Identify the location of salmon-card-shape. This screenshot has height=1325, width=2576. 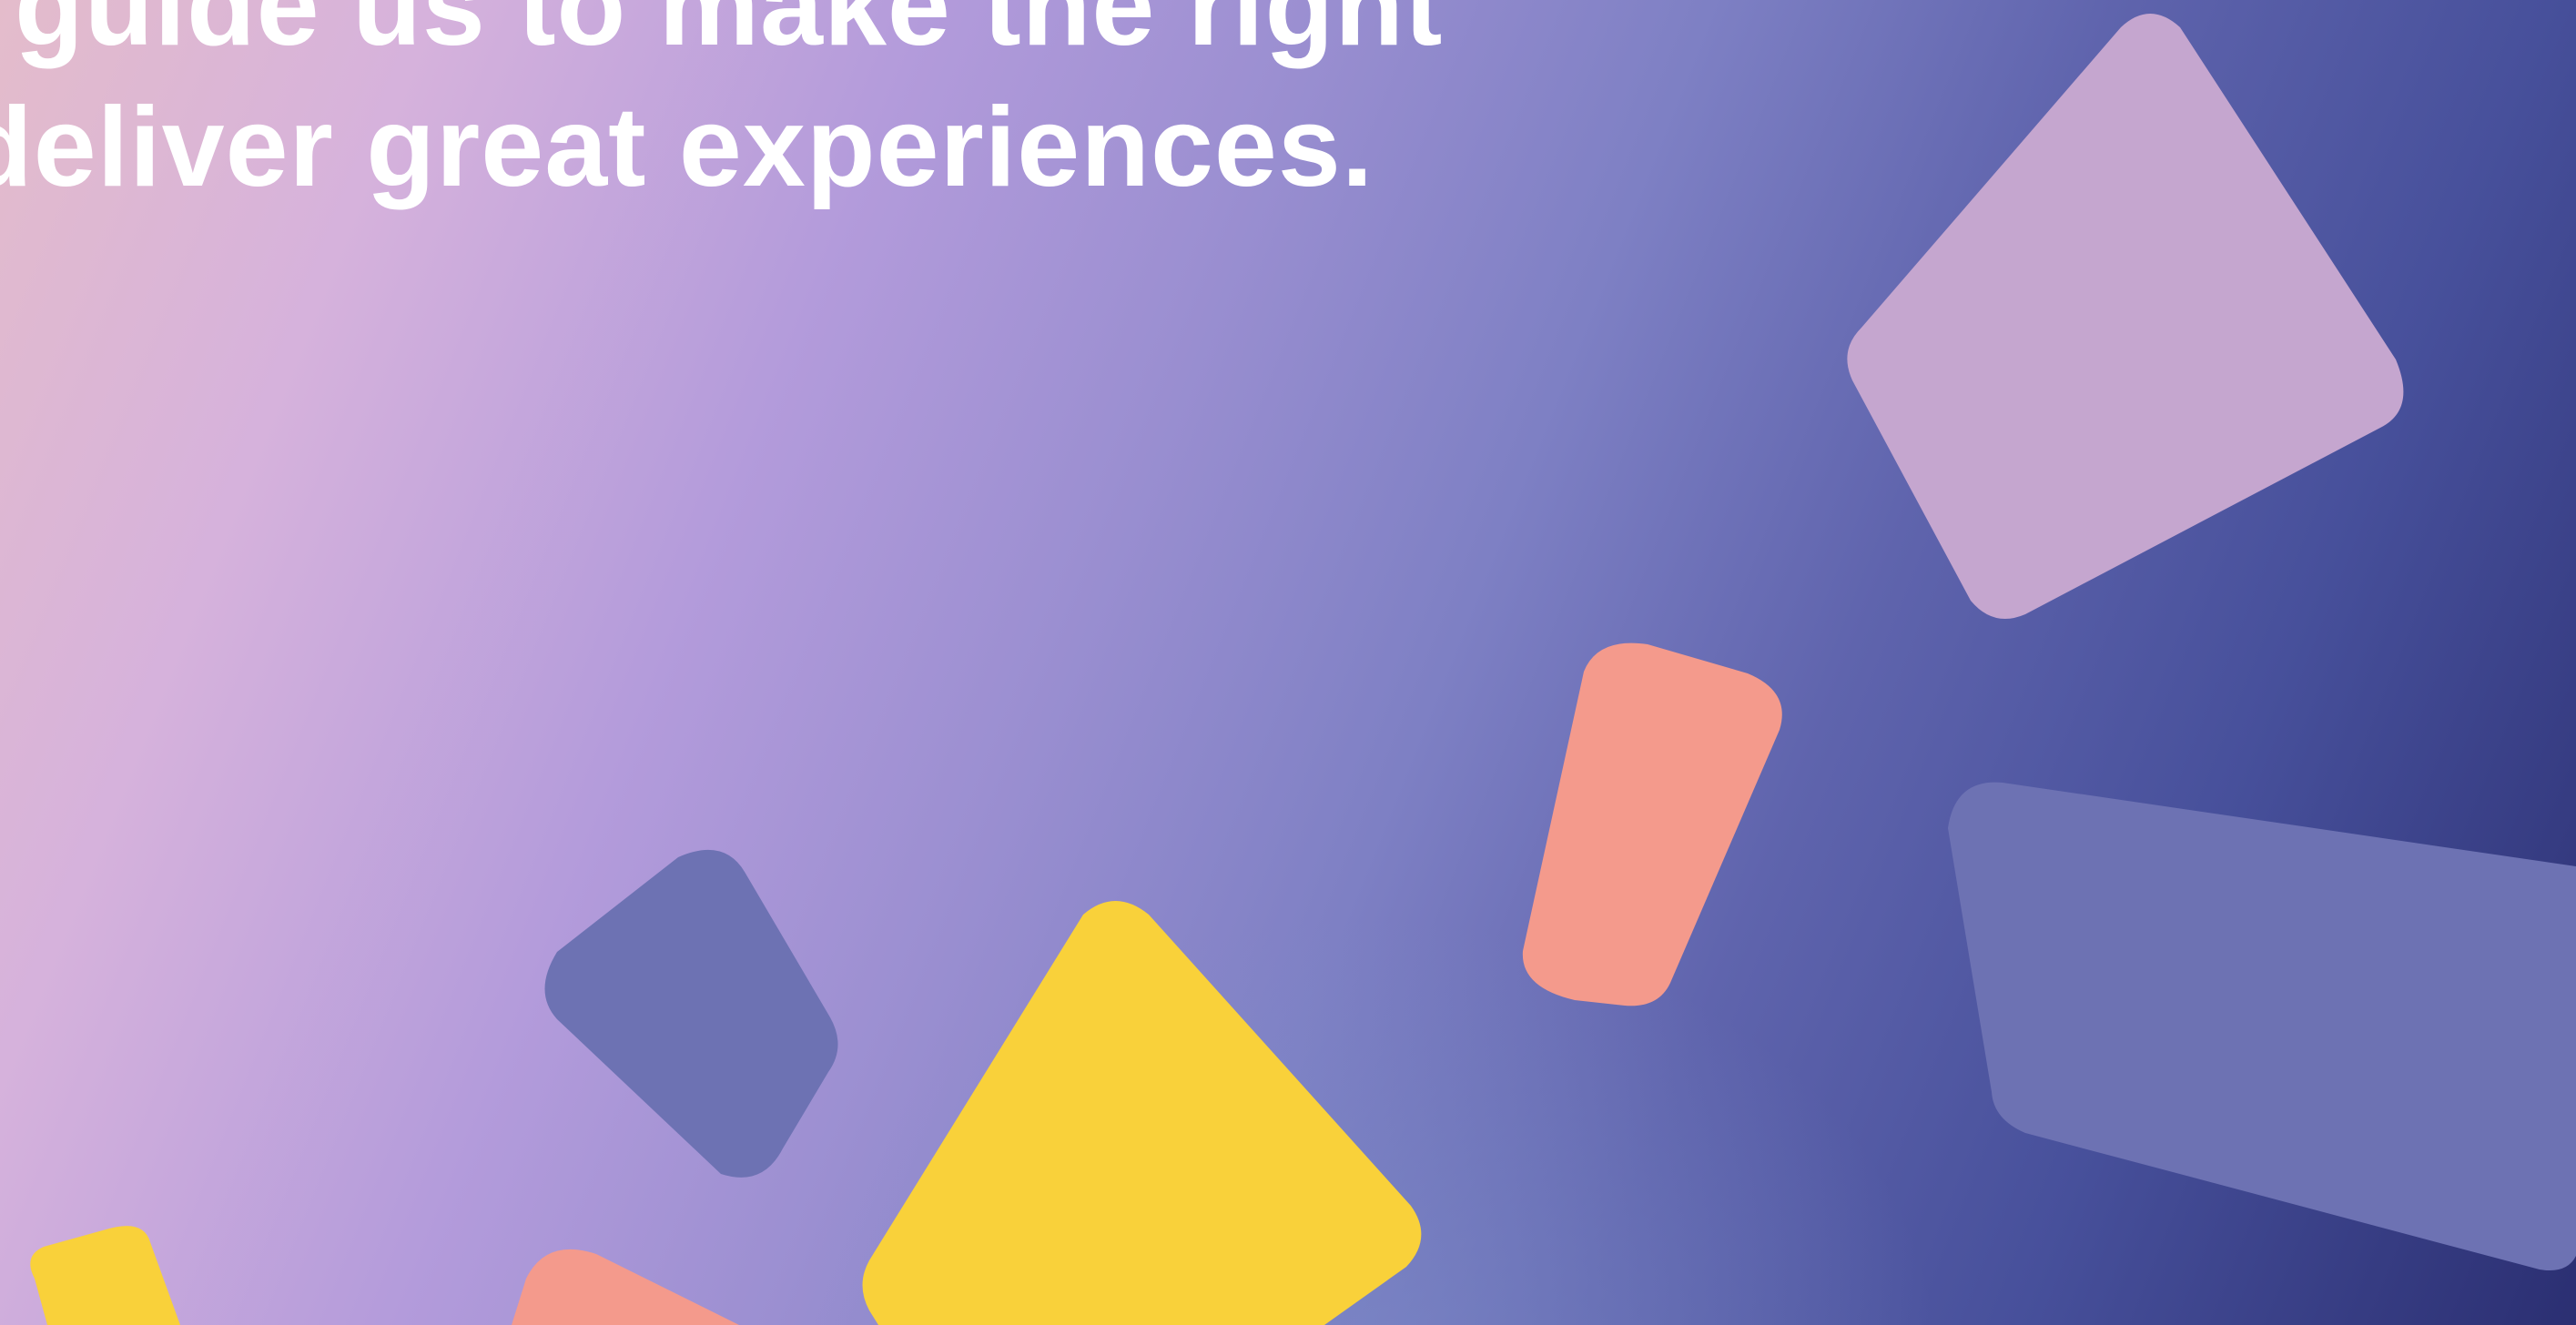
(1652, 824).